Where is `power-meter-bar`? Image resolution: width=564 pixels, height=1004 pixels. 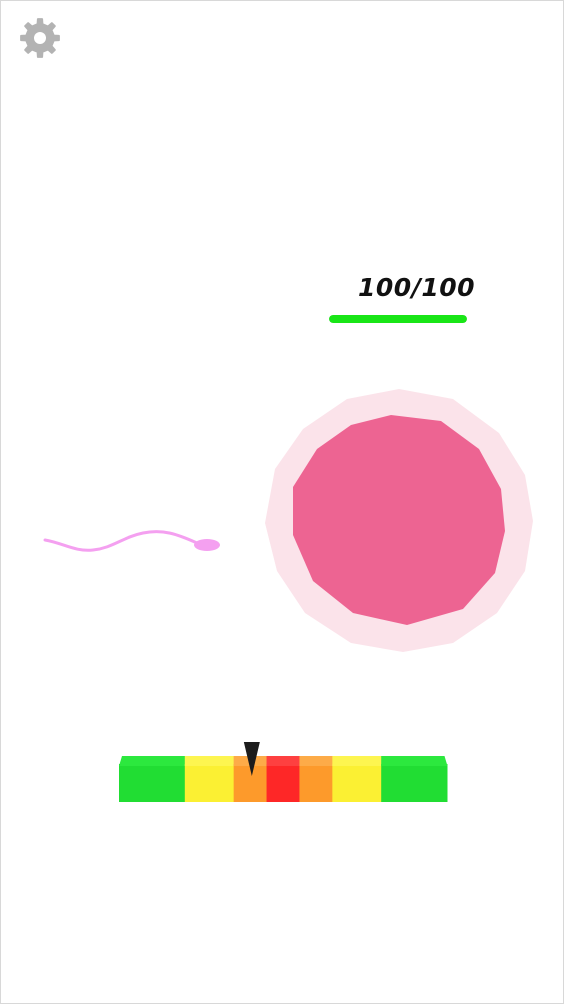 power-meter-bar is located at coordinates (283, 772).